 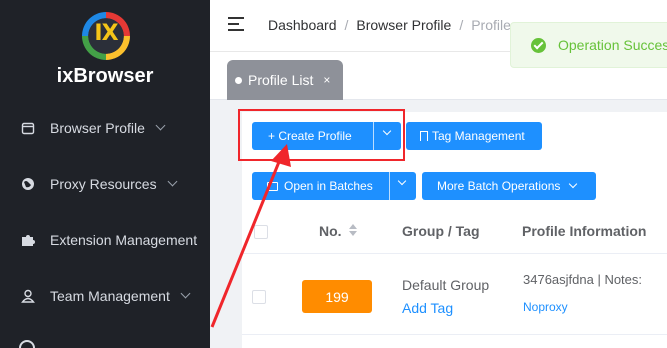 I want to click on highlight-box, so click(x=321, y=135).